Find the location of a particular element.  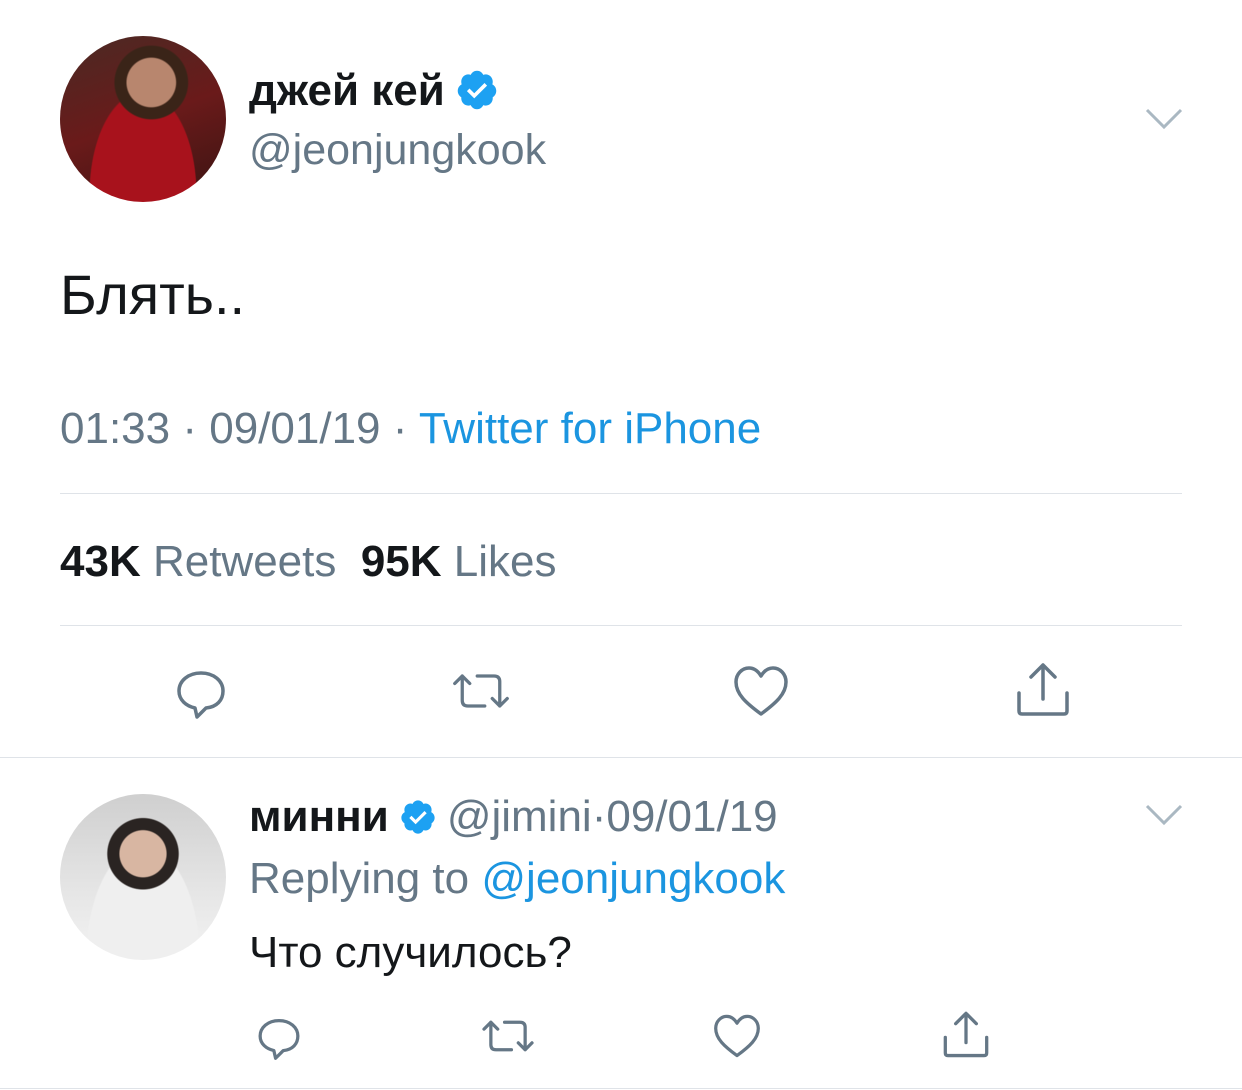

reply-text: Что случилось? is located at coordinates (410, 952).